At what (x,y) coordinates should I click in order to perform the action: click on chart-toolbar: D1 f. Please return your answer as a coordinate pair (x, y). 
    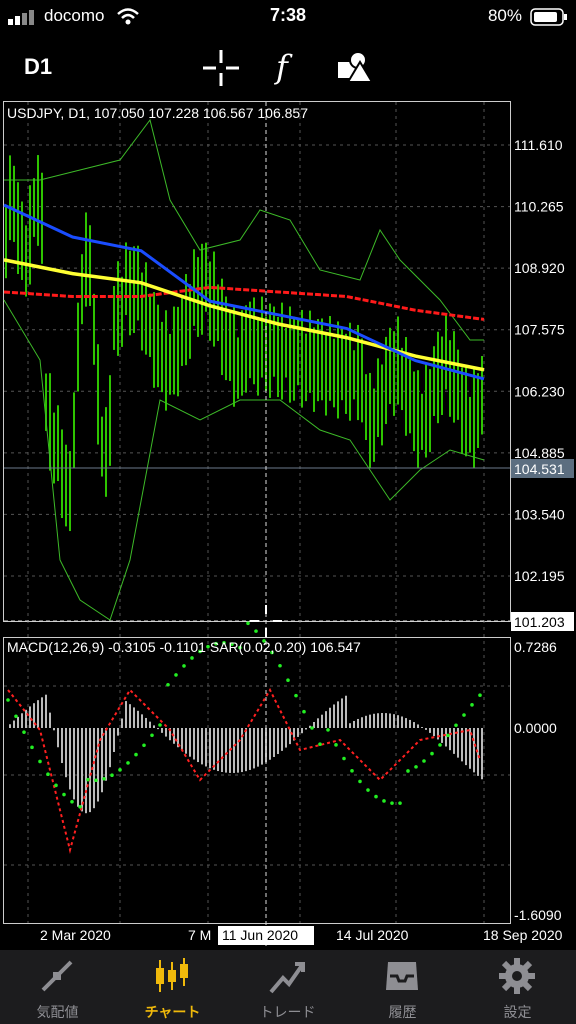
    Looking at the image, I should click on (288, 66).